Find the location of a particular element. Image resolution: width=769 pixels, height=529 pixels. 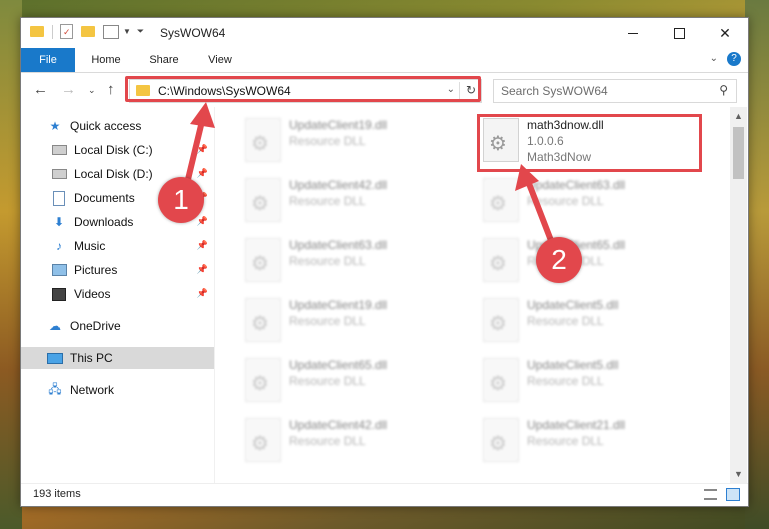

sidebar-item-label: Local Disk (C:) is located at coordinates (113, 150).